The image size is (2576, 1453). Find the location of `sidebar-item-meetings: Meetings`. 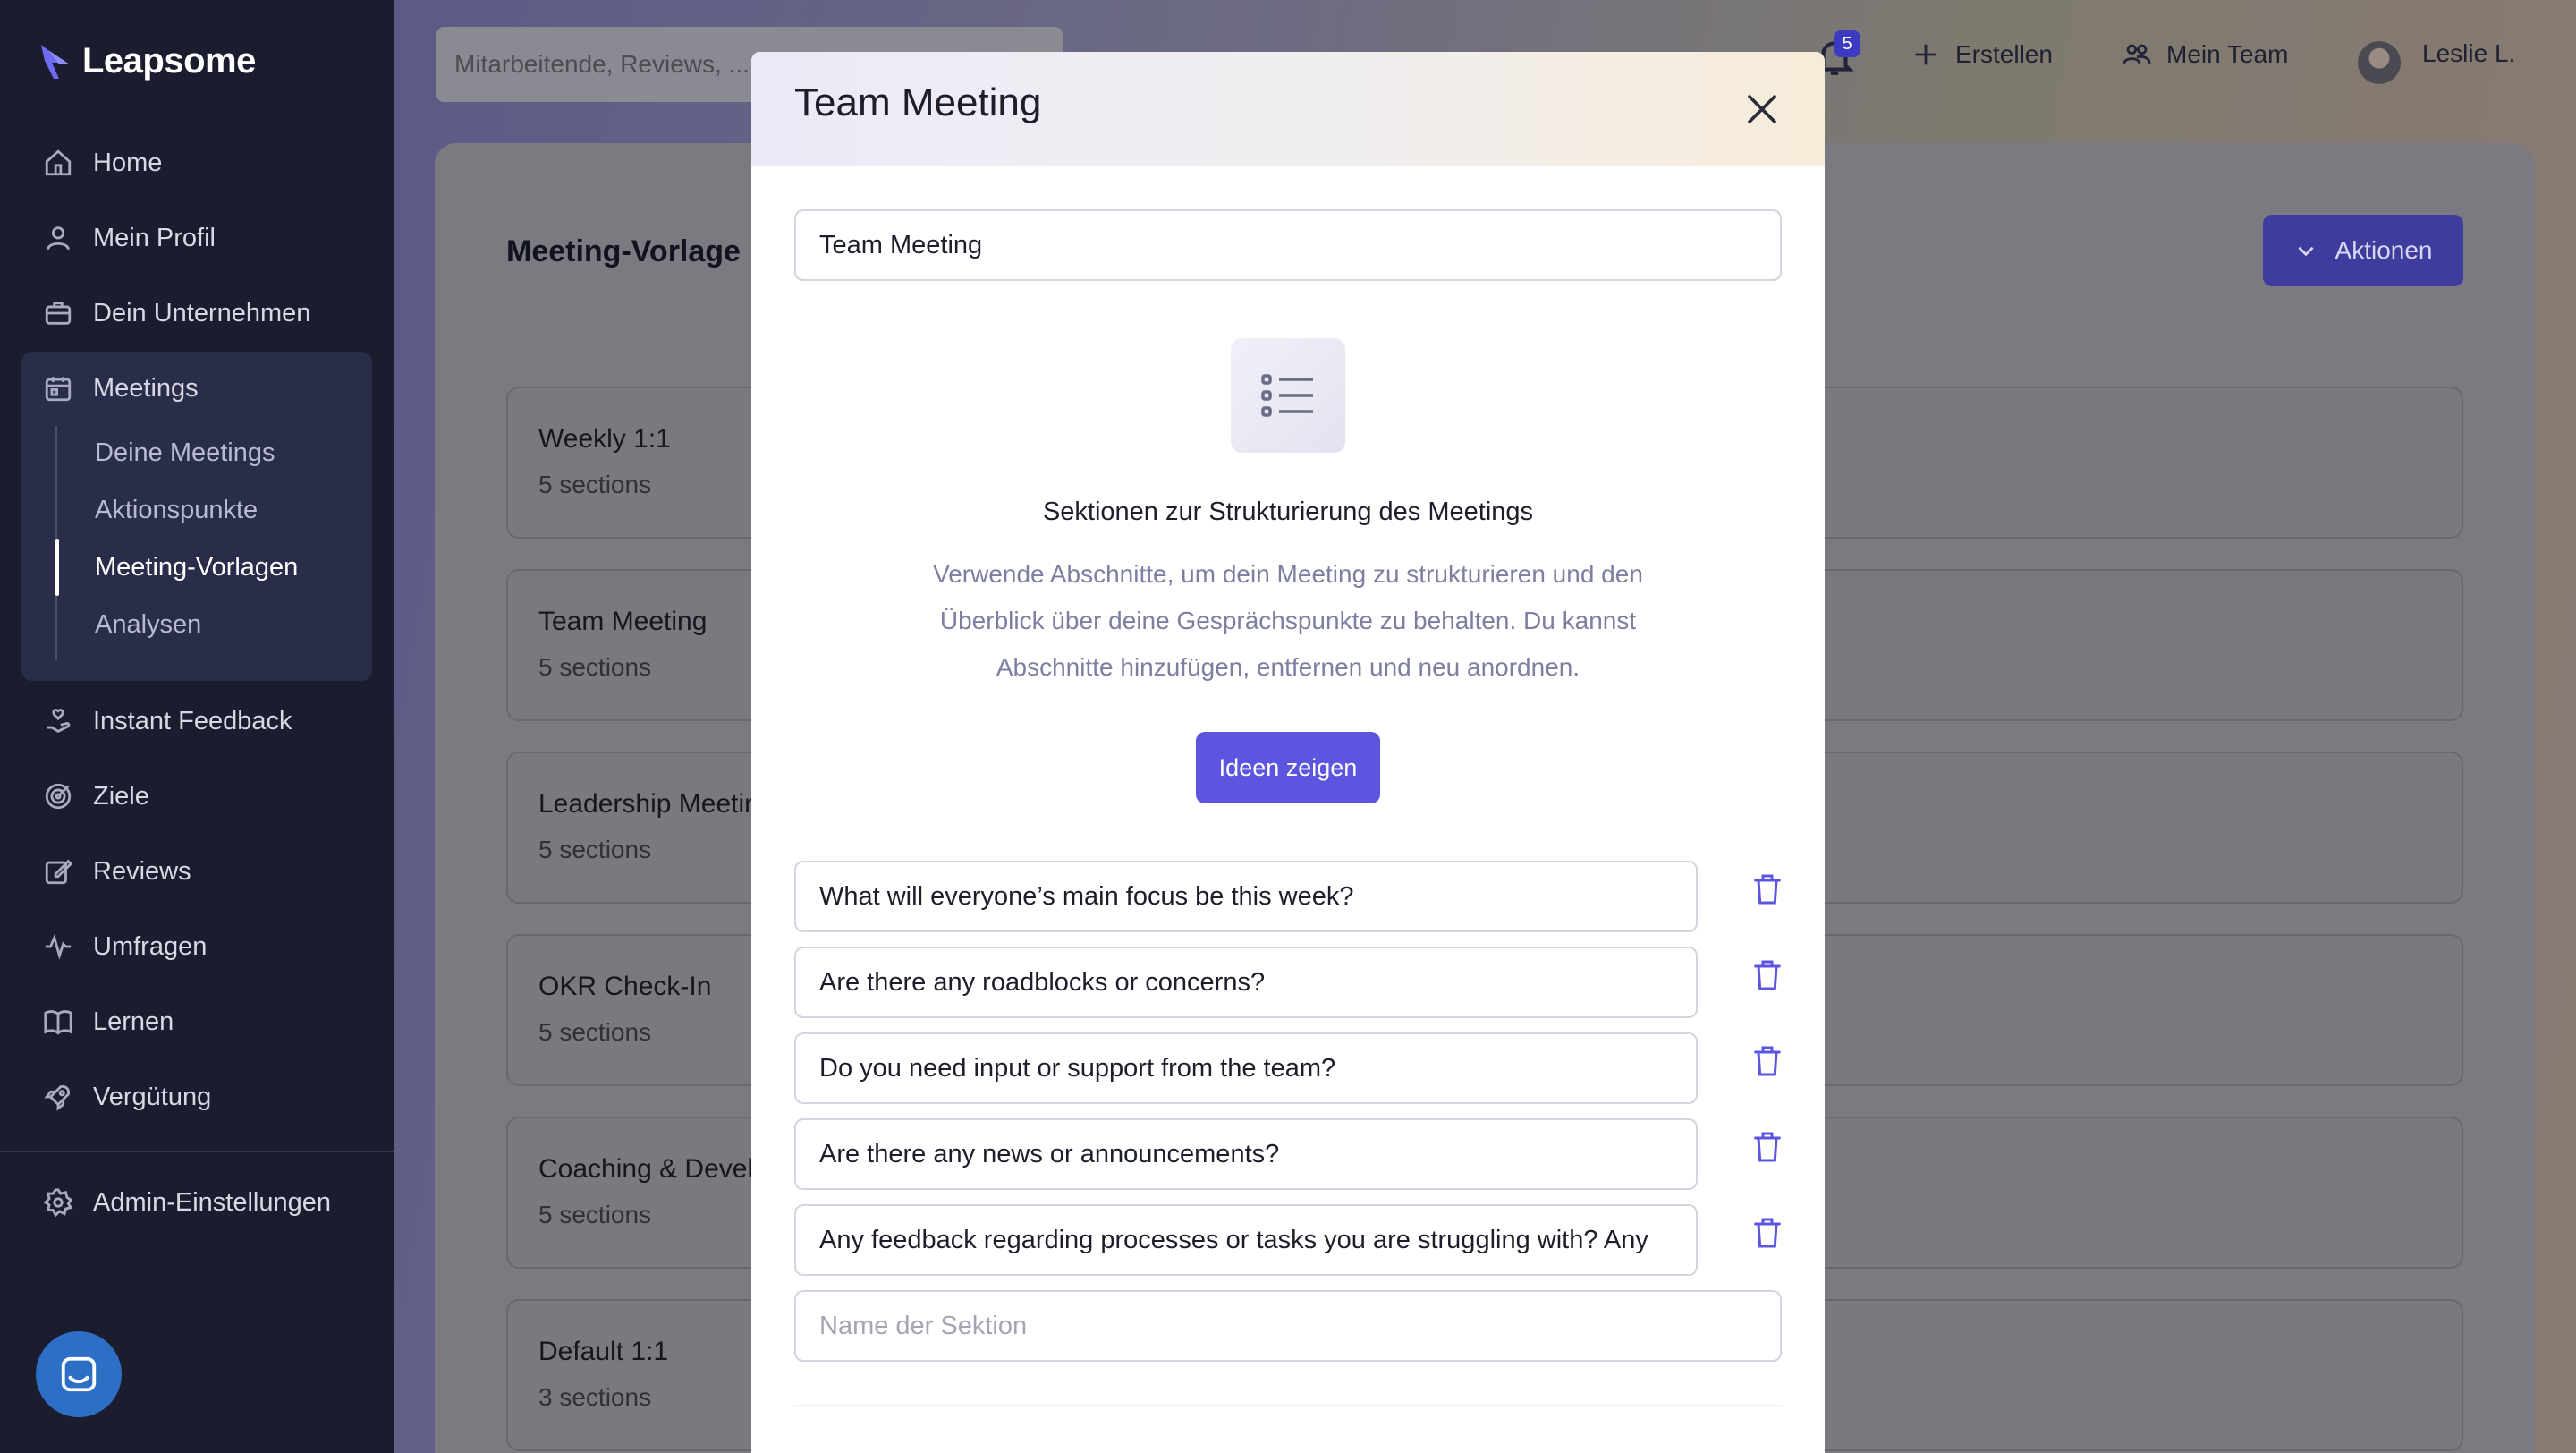

sidebar-item-meetings: Meetings is located at coordinates (121, 388).